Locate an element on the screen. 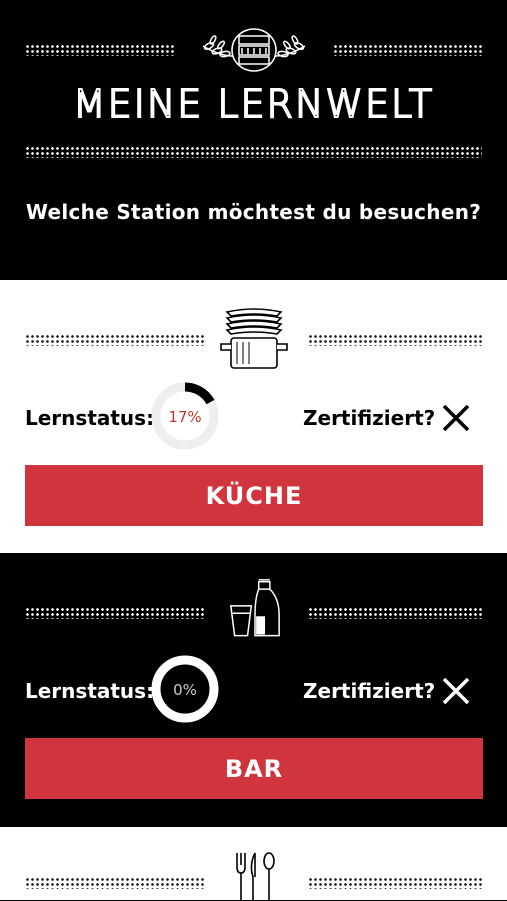  dotted-divider-full is located at coordinates (253, 152).